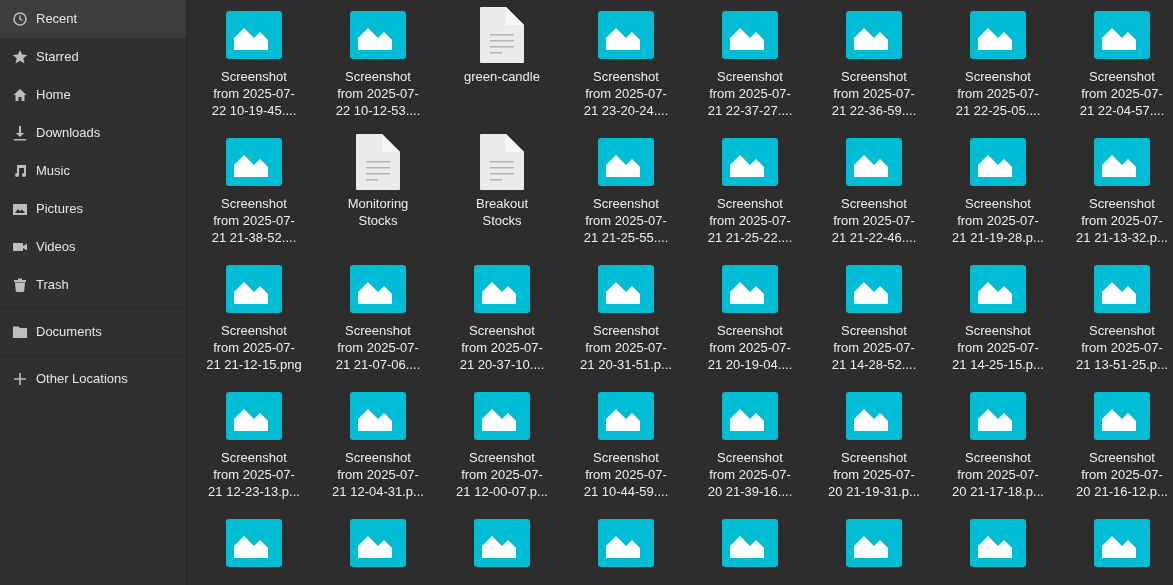 This screenshot has height=585, width=1173. Describe the element at coordinates (20, 95) in the screenshot. I see `home-icon` at that location.